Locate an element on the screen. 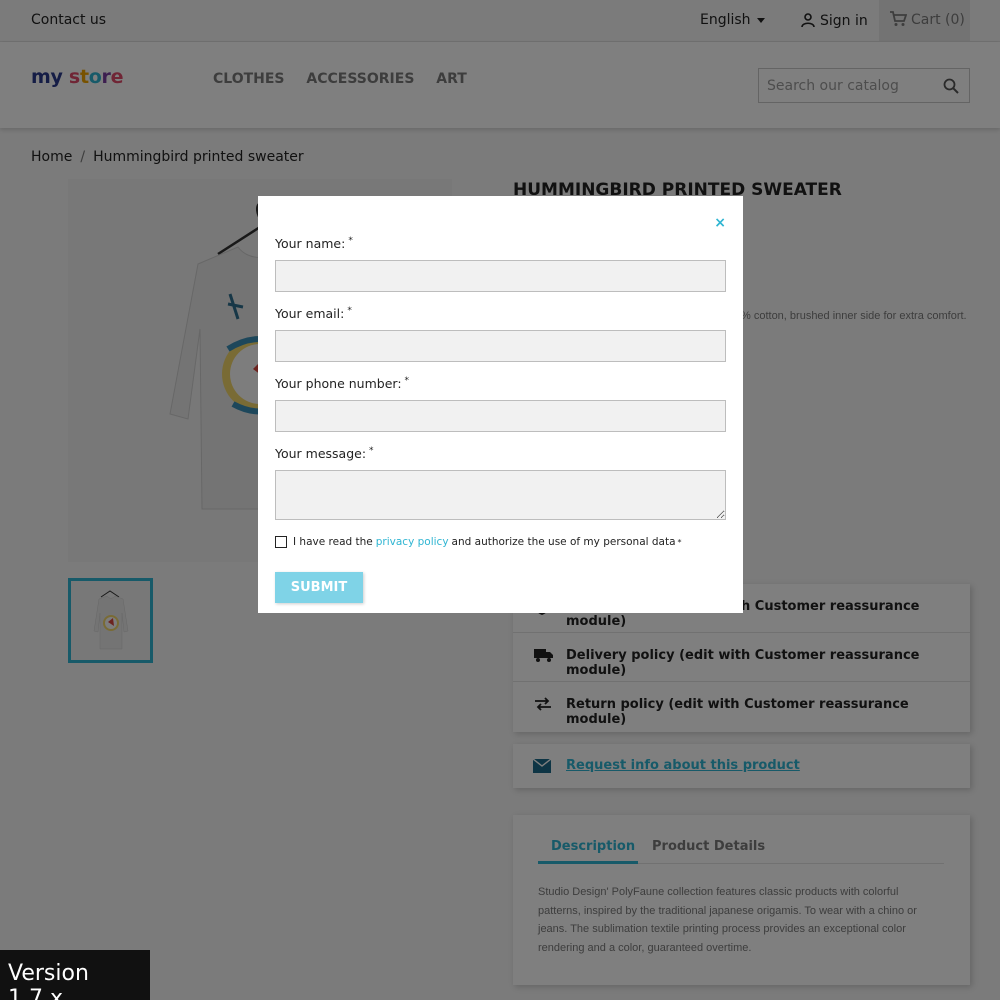  email-label: Your email: * is located at coordinates (313, 314).